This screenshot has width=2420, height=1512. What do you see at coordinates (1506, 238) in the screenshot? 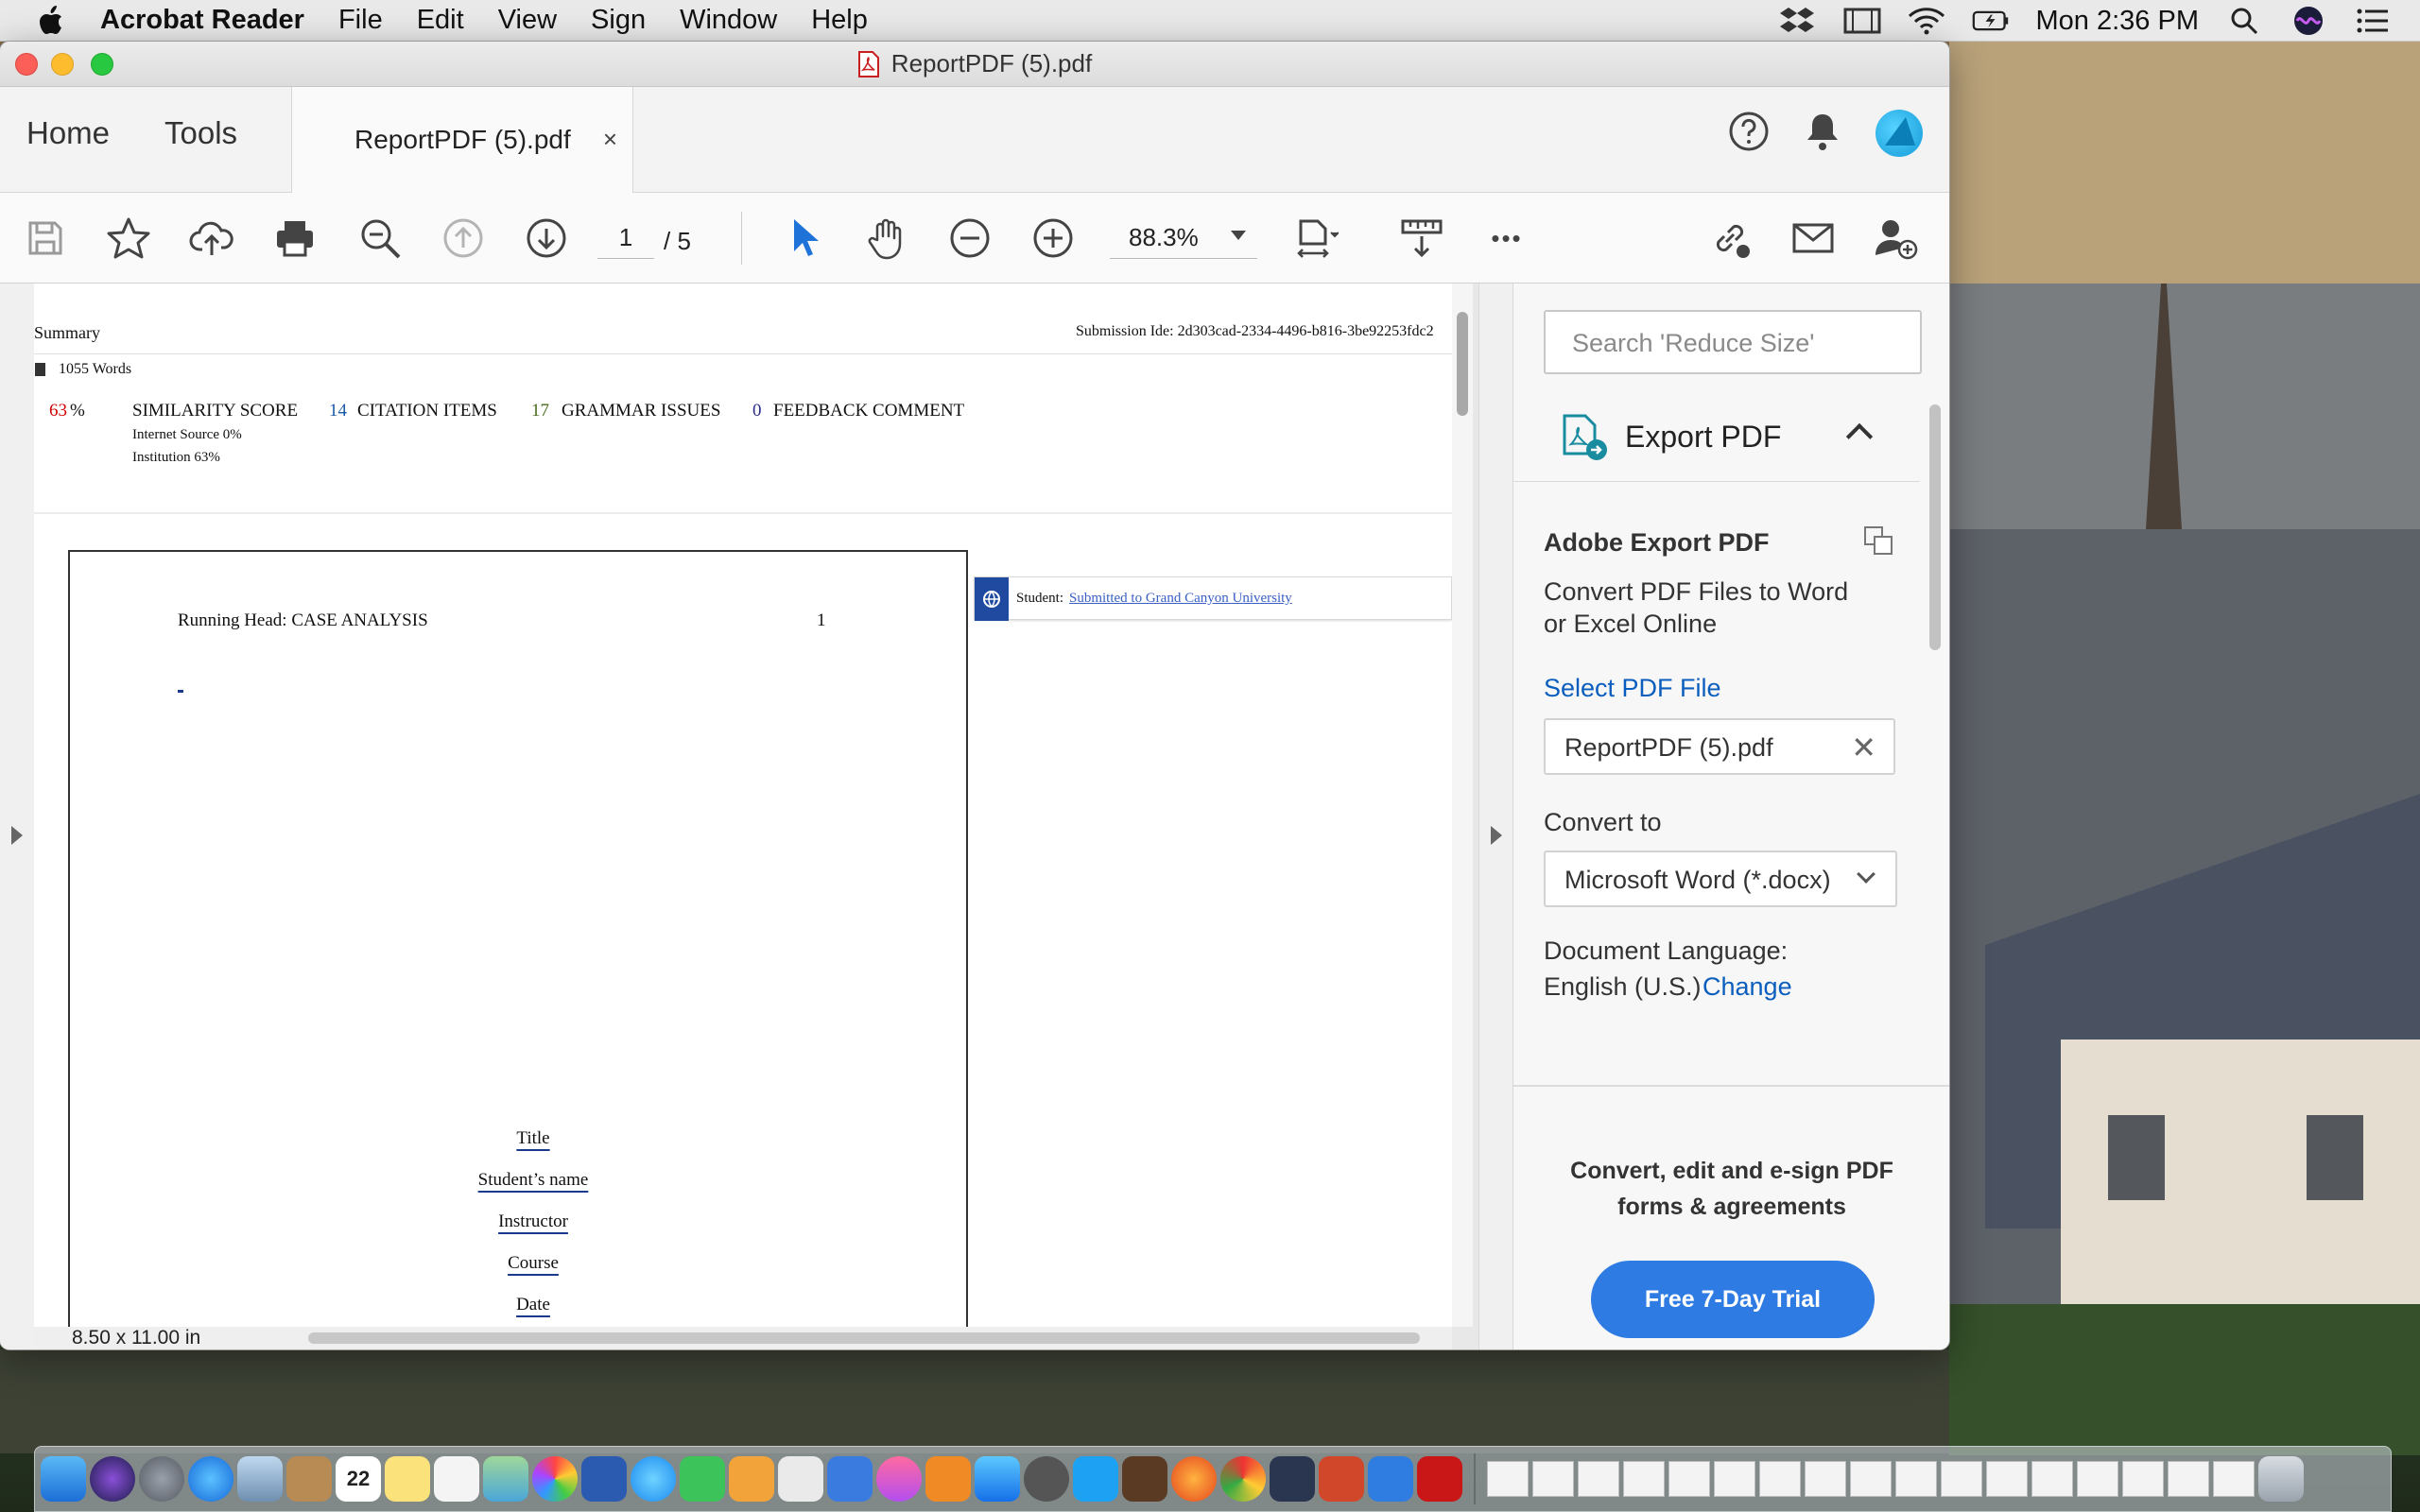
I see `more-tools-icon: •••` at bounding box center [1506, 238].